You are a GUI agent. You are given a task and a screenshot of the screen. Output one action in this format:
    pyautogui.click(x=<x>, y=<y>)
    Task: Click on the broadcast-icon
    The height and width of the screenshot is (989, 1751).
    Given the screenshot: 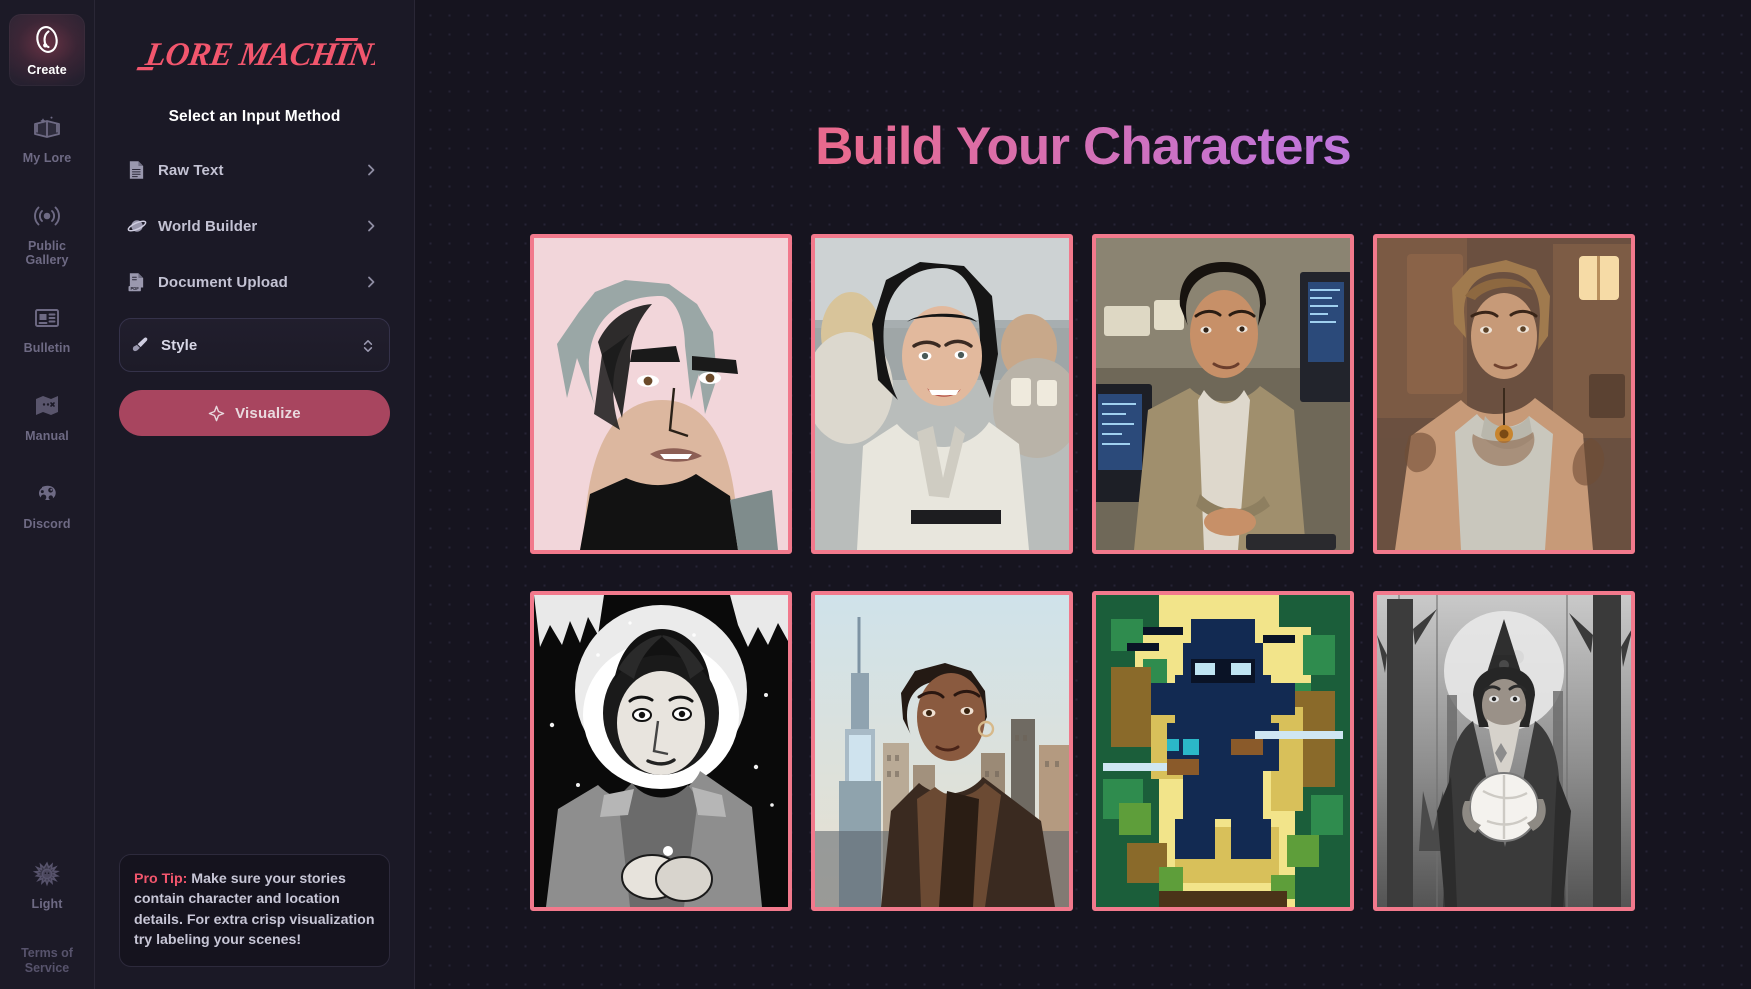 What is the action you would take?
    pyautogui.click(x=47, y=216)
    